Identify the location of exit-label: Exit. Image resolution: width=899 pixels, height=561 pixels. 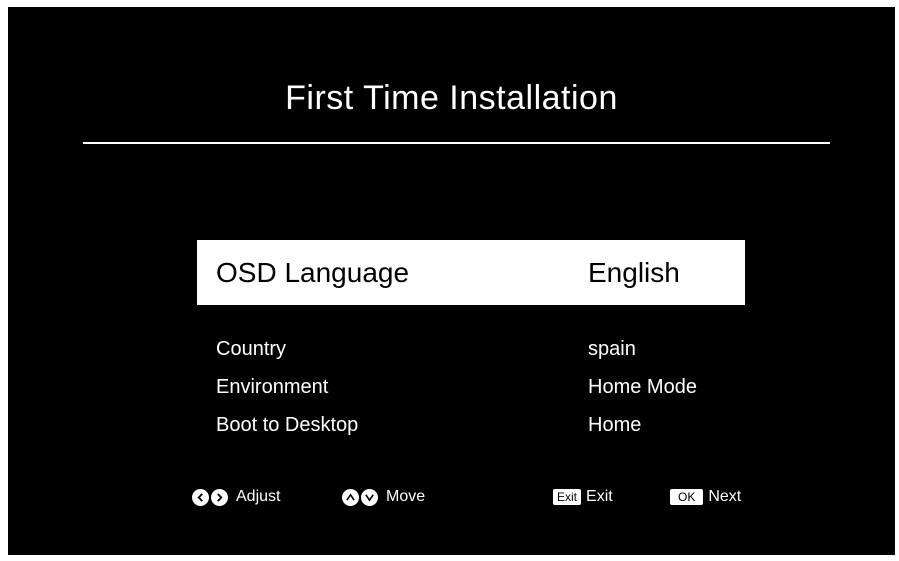
(599, 496).